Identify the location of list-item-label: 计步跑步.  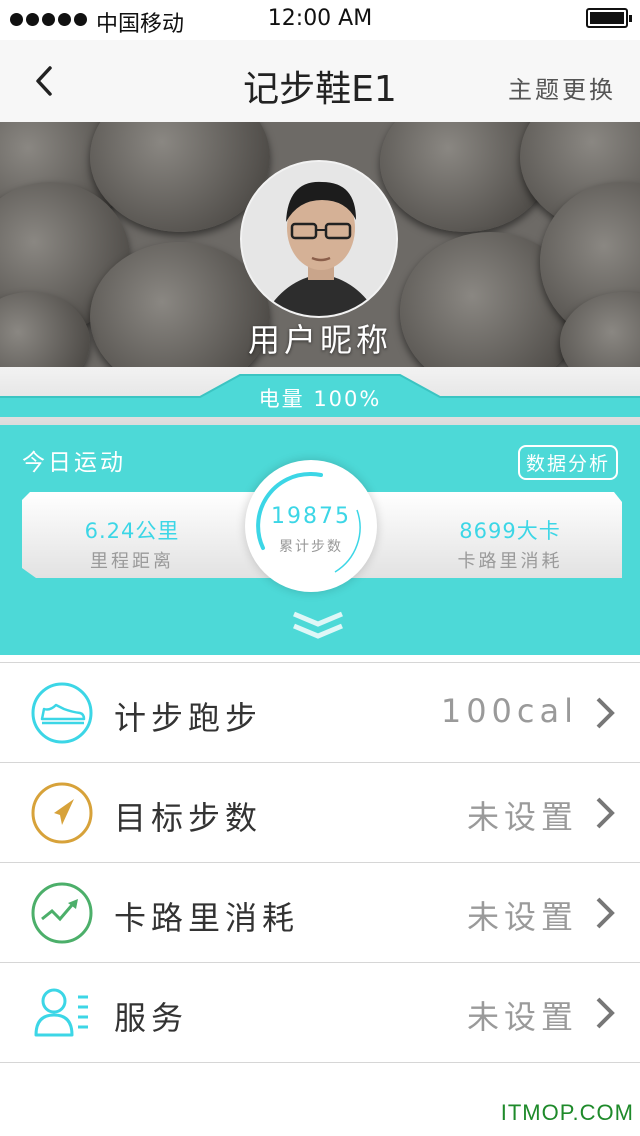
(188, 718).